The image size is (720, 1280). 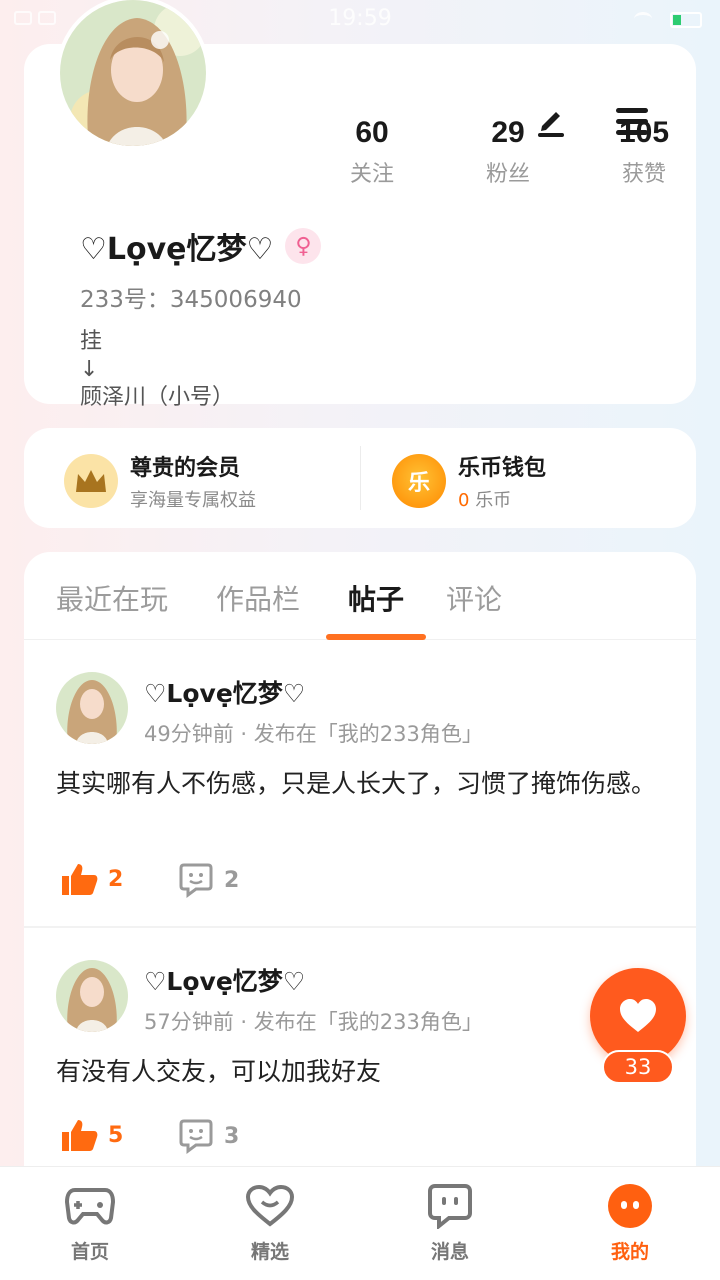 What do you see at coordinates (450, 1206) in the screenshot?
I see `chat-icon` at bounding box center [450, 1206].